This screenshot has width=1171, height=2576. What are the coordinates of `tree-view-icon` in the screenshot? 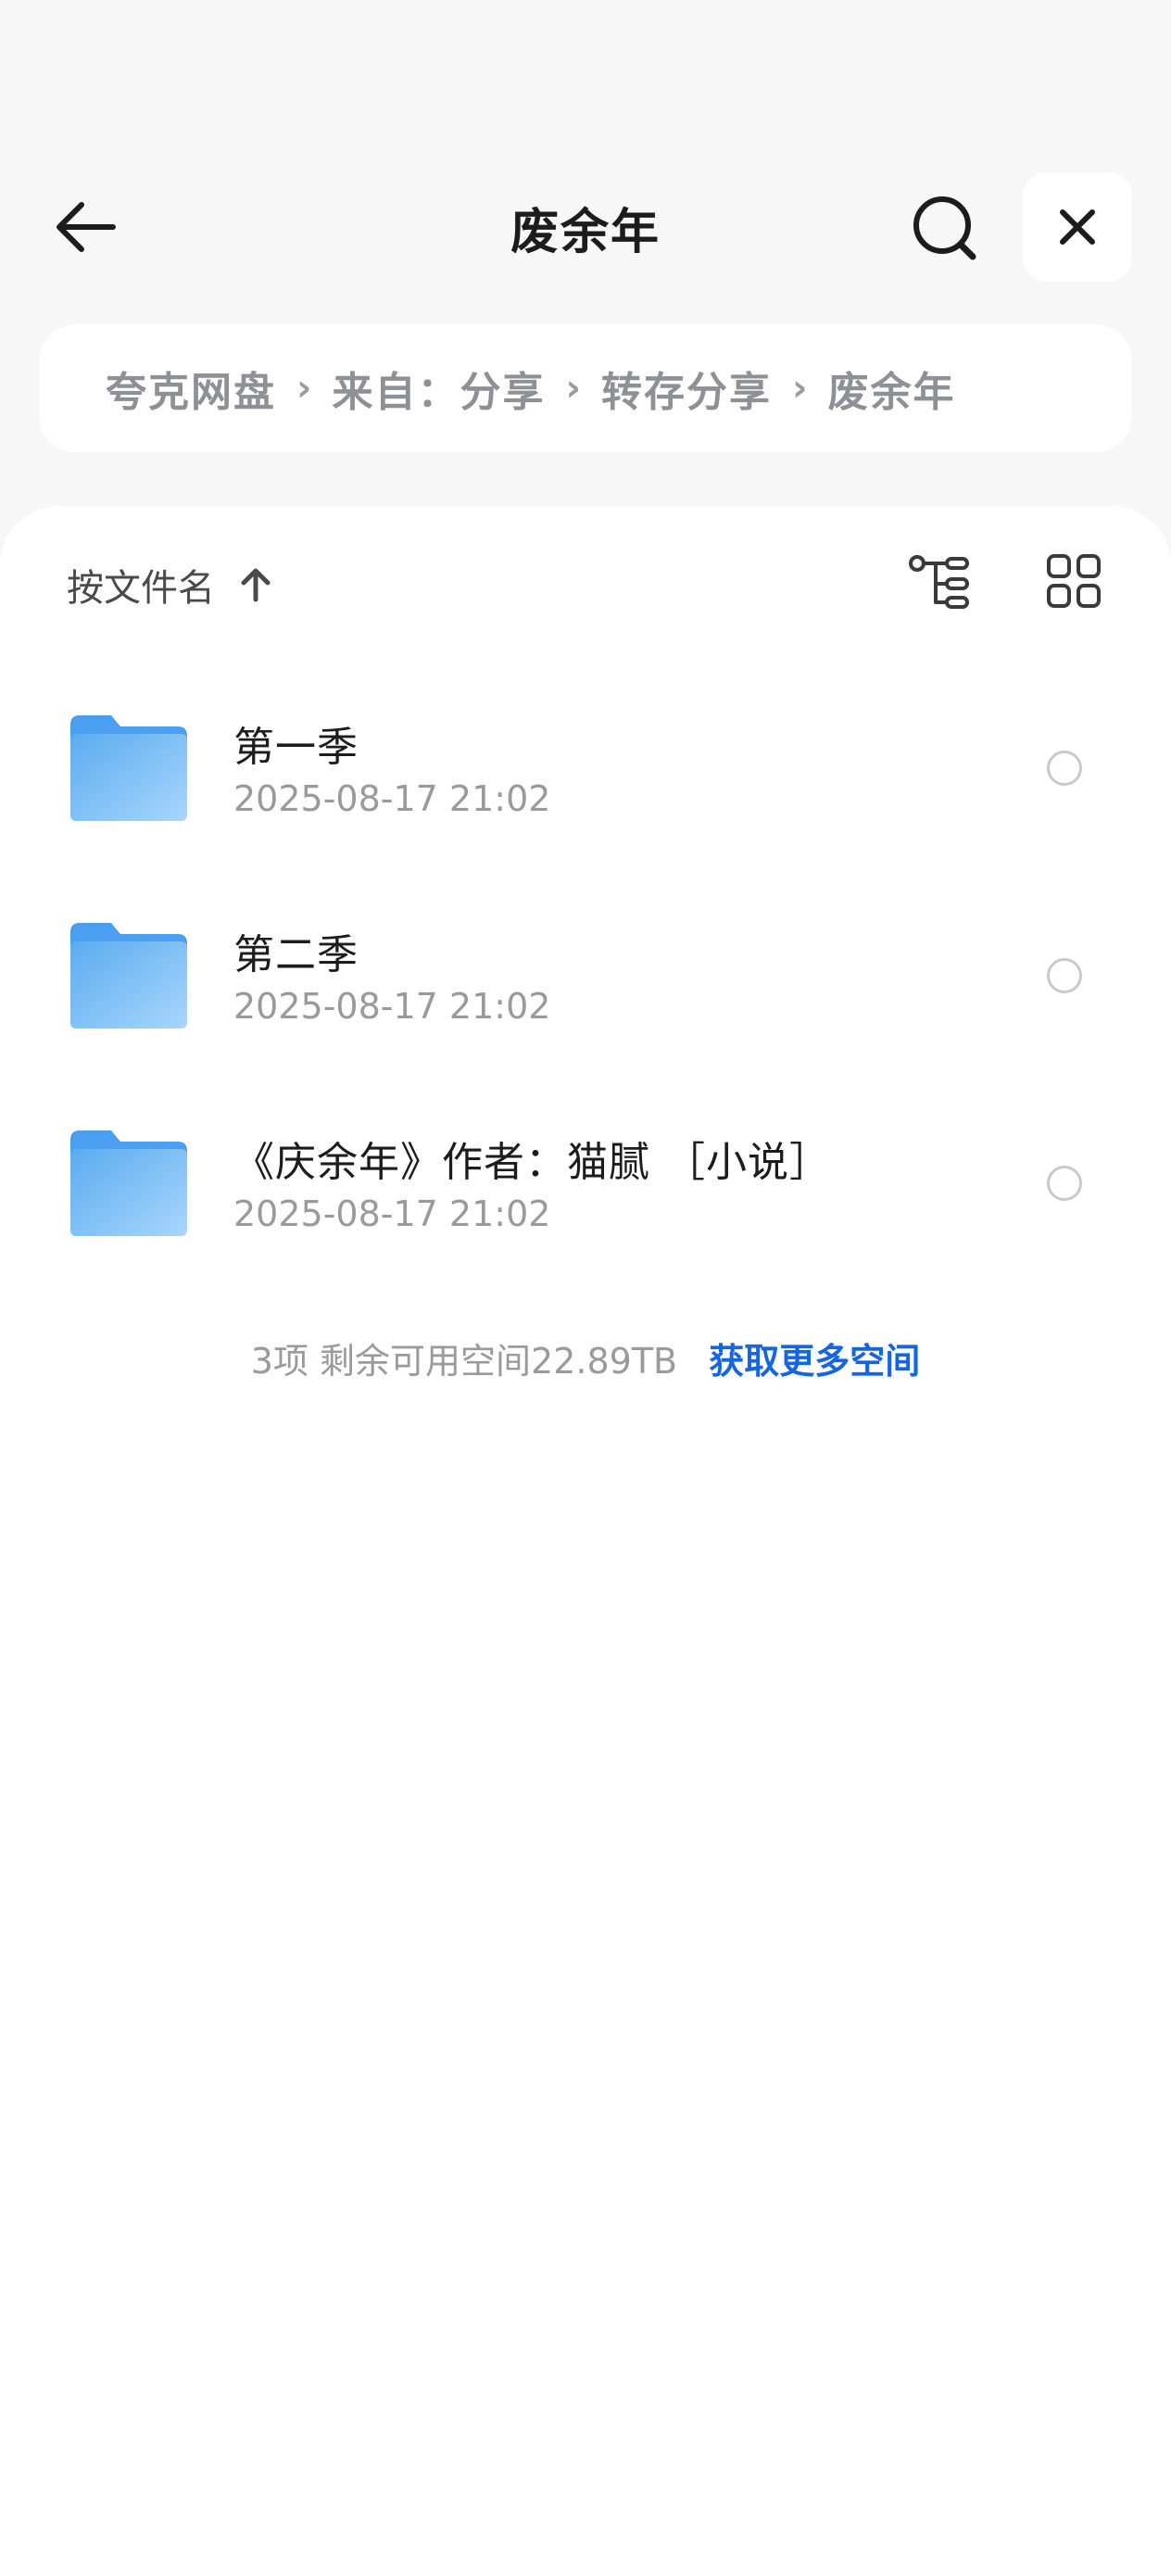 It's located at (939, 582).